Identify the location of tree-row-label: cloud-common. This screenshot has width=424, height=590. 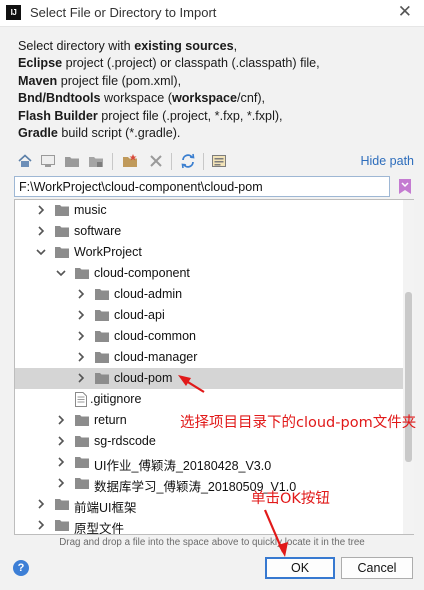
(155, 336).